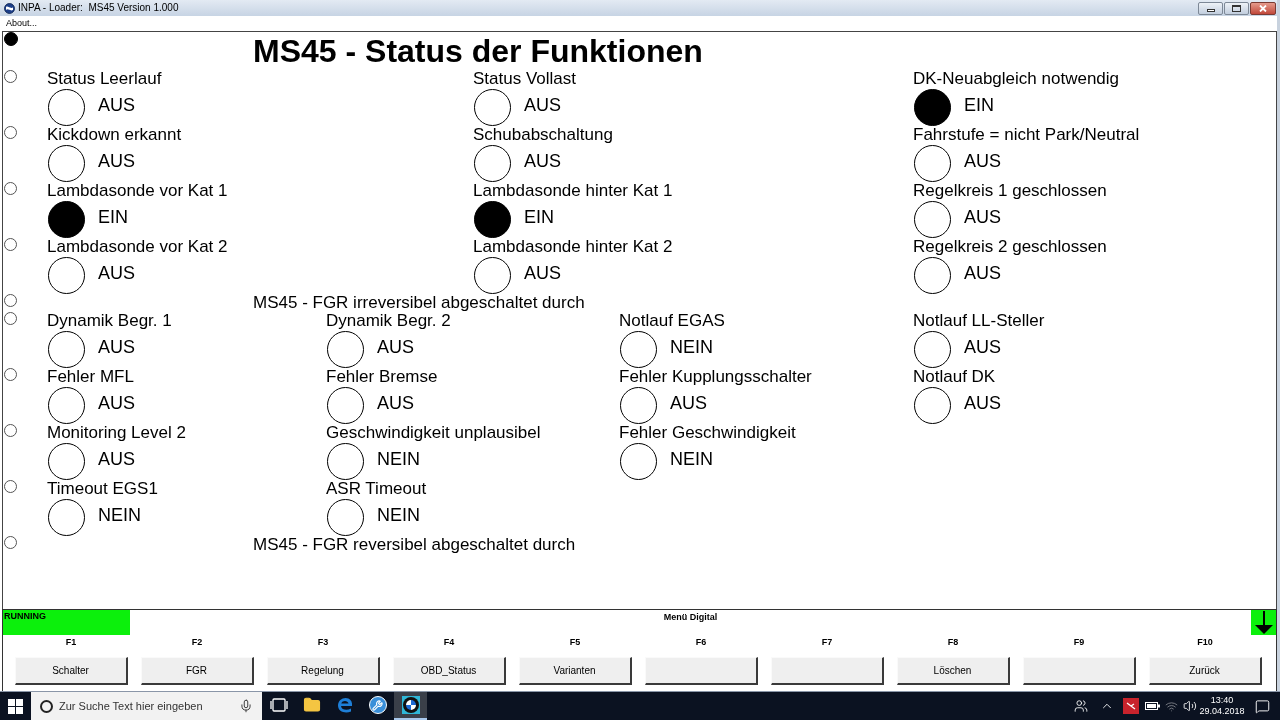 This screenshot has width=1280, height=720. I want to click on signal-label: Fehler Geschwindigkeit, so click(707, 433).